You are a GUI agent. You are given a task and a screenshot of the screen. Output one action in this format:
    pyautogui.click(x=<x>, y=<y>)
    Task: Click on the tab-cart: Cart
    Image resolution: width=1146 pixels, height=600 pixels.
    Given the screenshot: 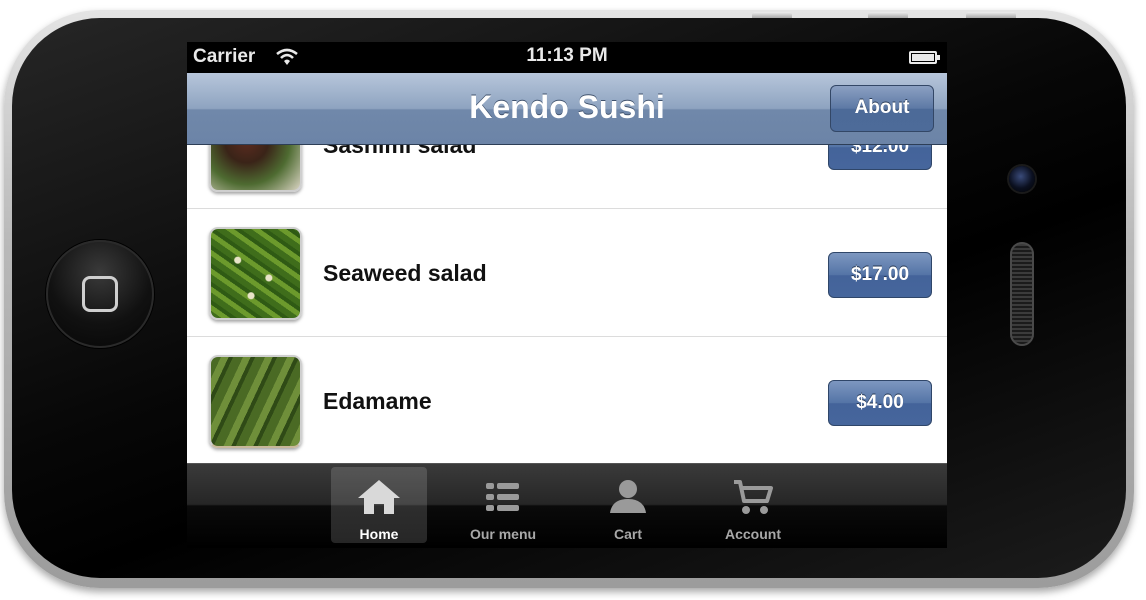 What is the action you would take?
    pyautogui.click(x=628, y=505)
    